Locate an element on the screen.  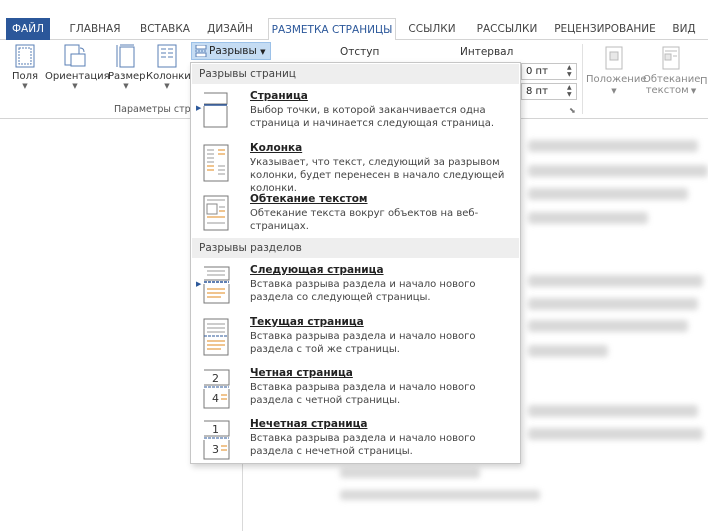
even-top-digit: 2 is located at coordinates (215, 378).